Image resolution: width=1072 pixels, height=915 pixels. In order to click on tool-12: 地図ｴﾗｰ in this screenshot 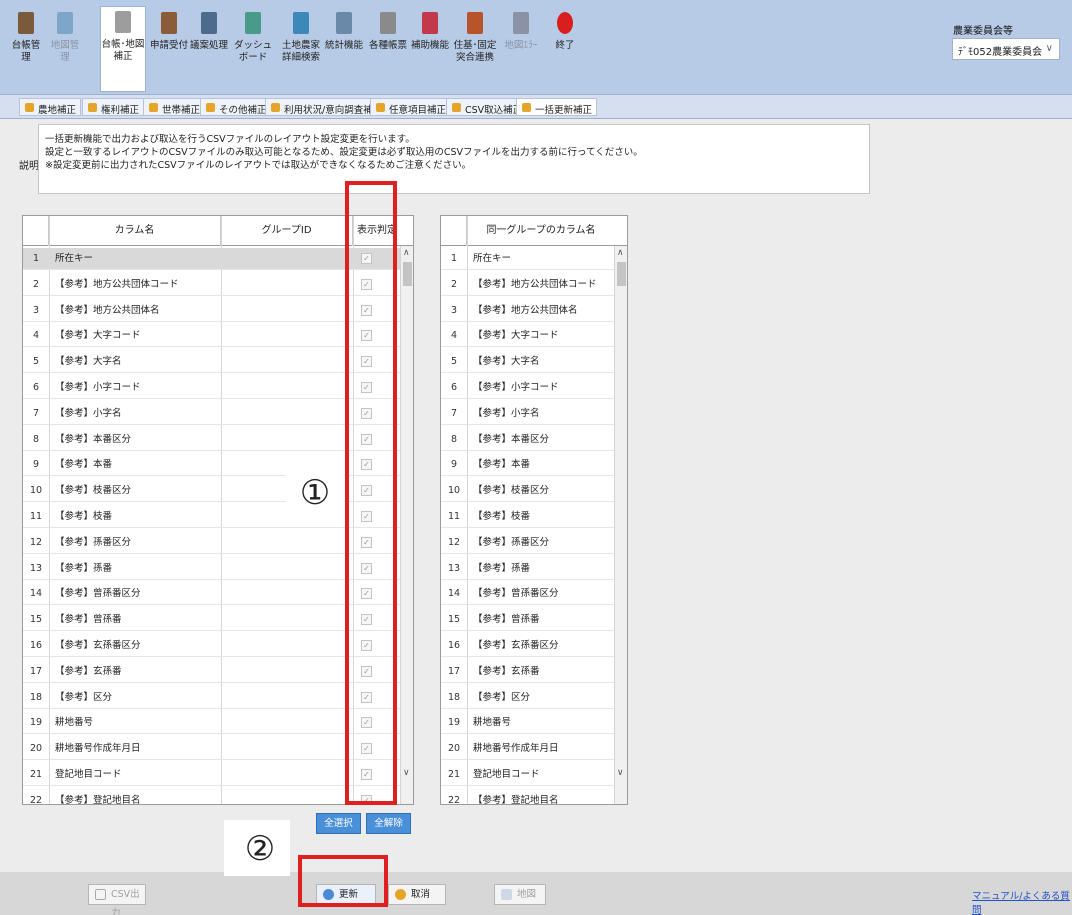, I will do `click(521, 50)`.